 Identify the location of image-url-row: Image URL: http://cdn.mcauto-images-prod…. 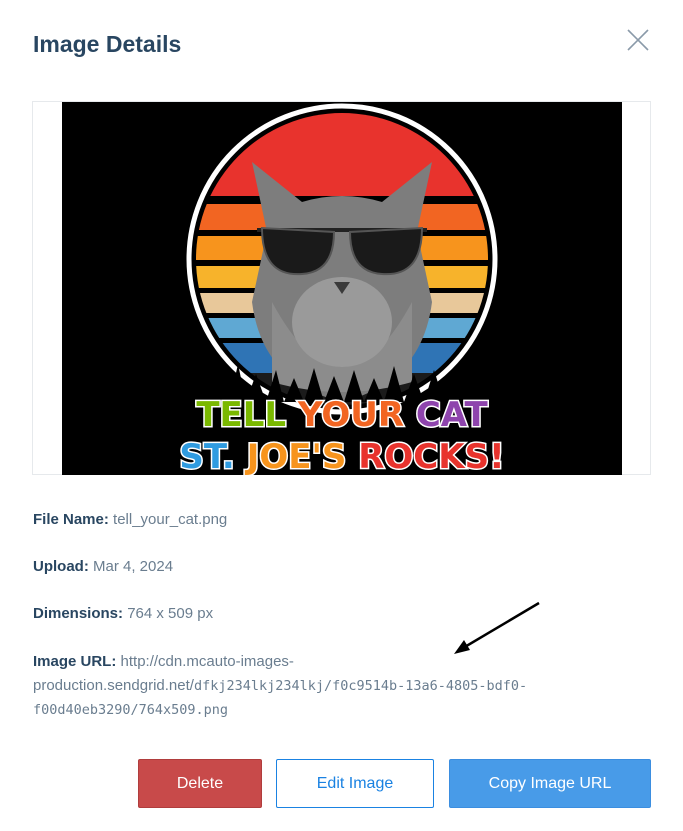
(318, 686).